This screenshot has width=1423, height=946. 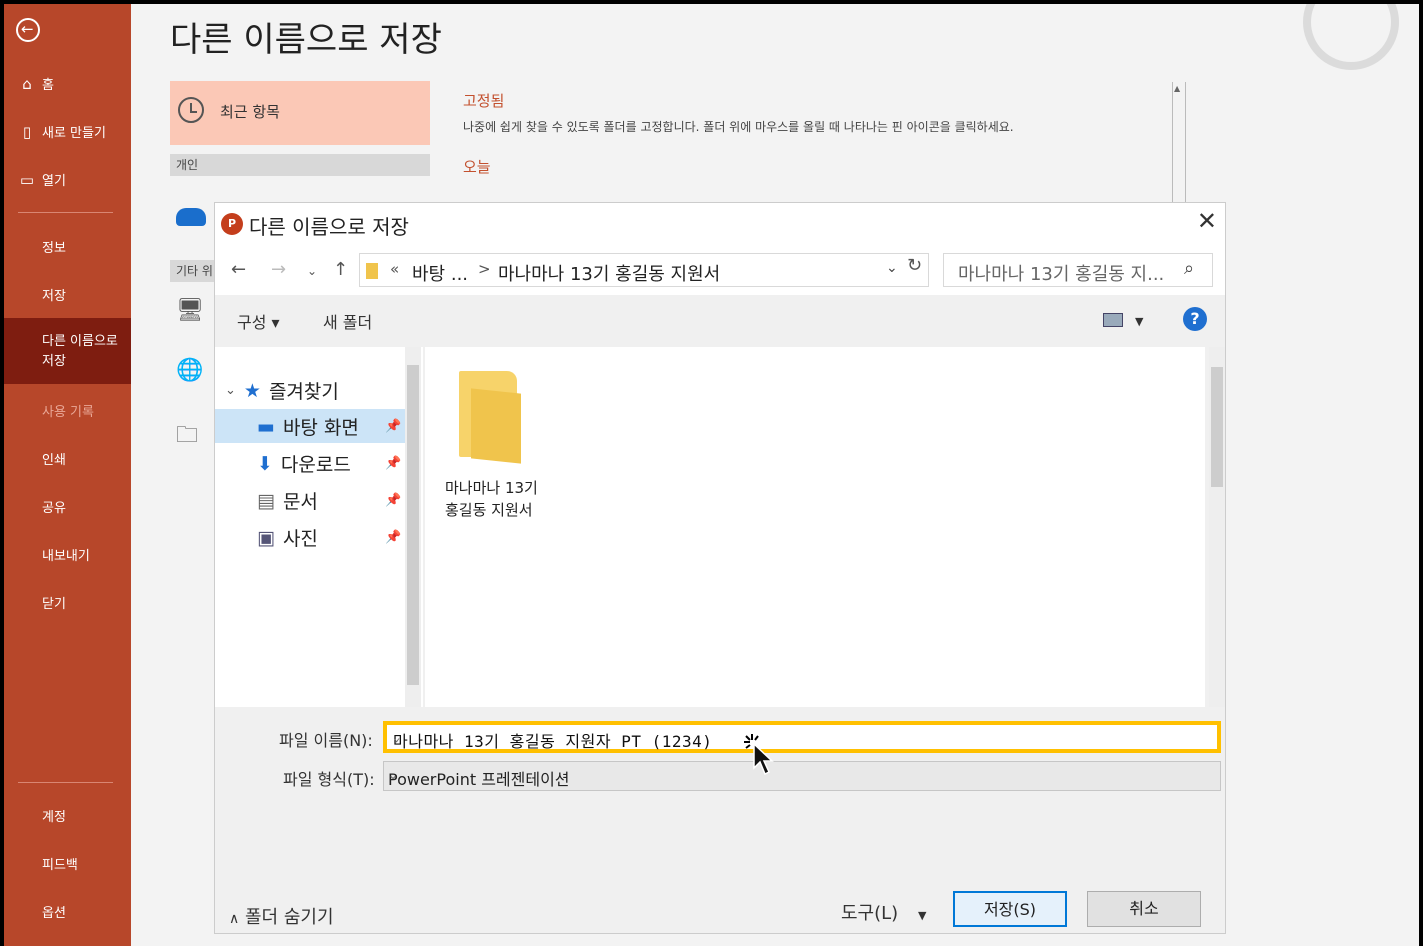 I want to click on sidebar-item-label: 계정, so click(x=54, y=817).